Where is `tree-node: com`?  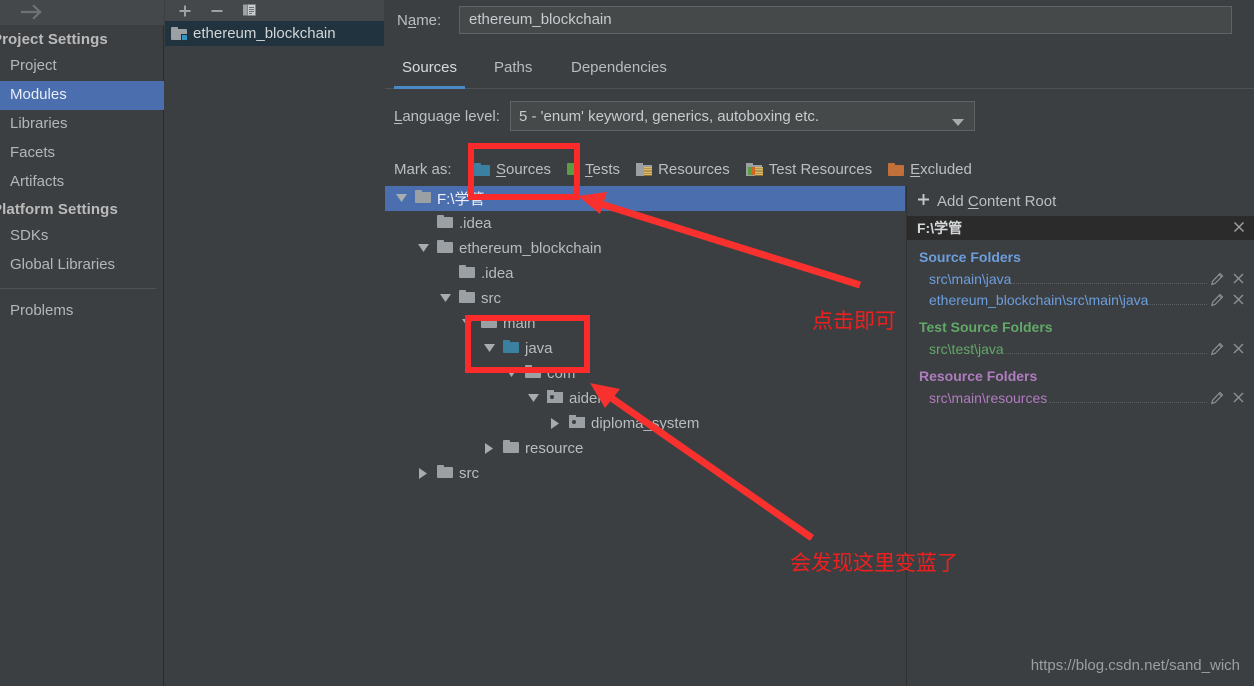 tree-node: com is located at coordinates (645, 373).